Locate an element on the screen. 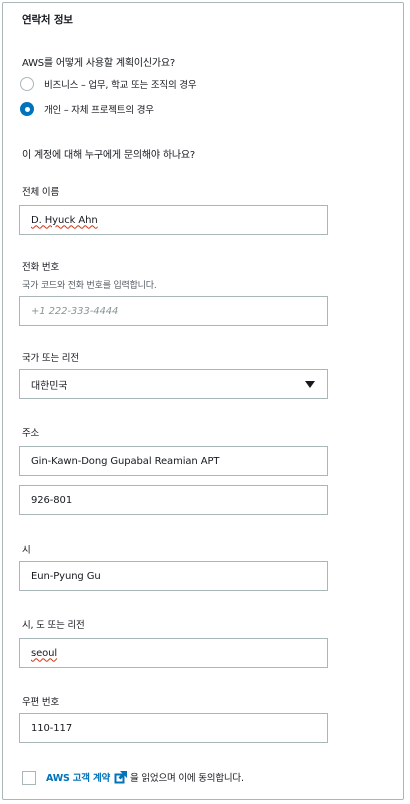 This screenshot has width=410, height=804. phone-placeholder: +1 222-333-4444 is located at coordinates (75, 311).